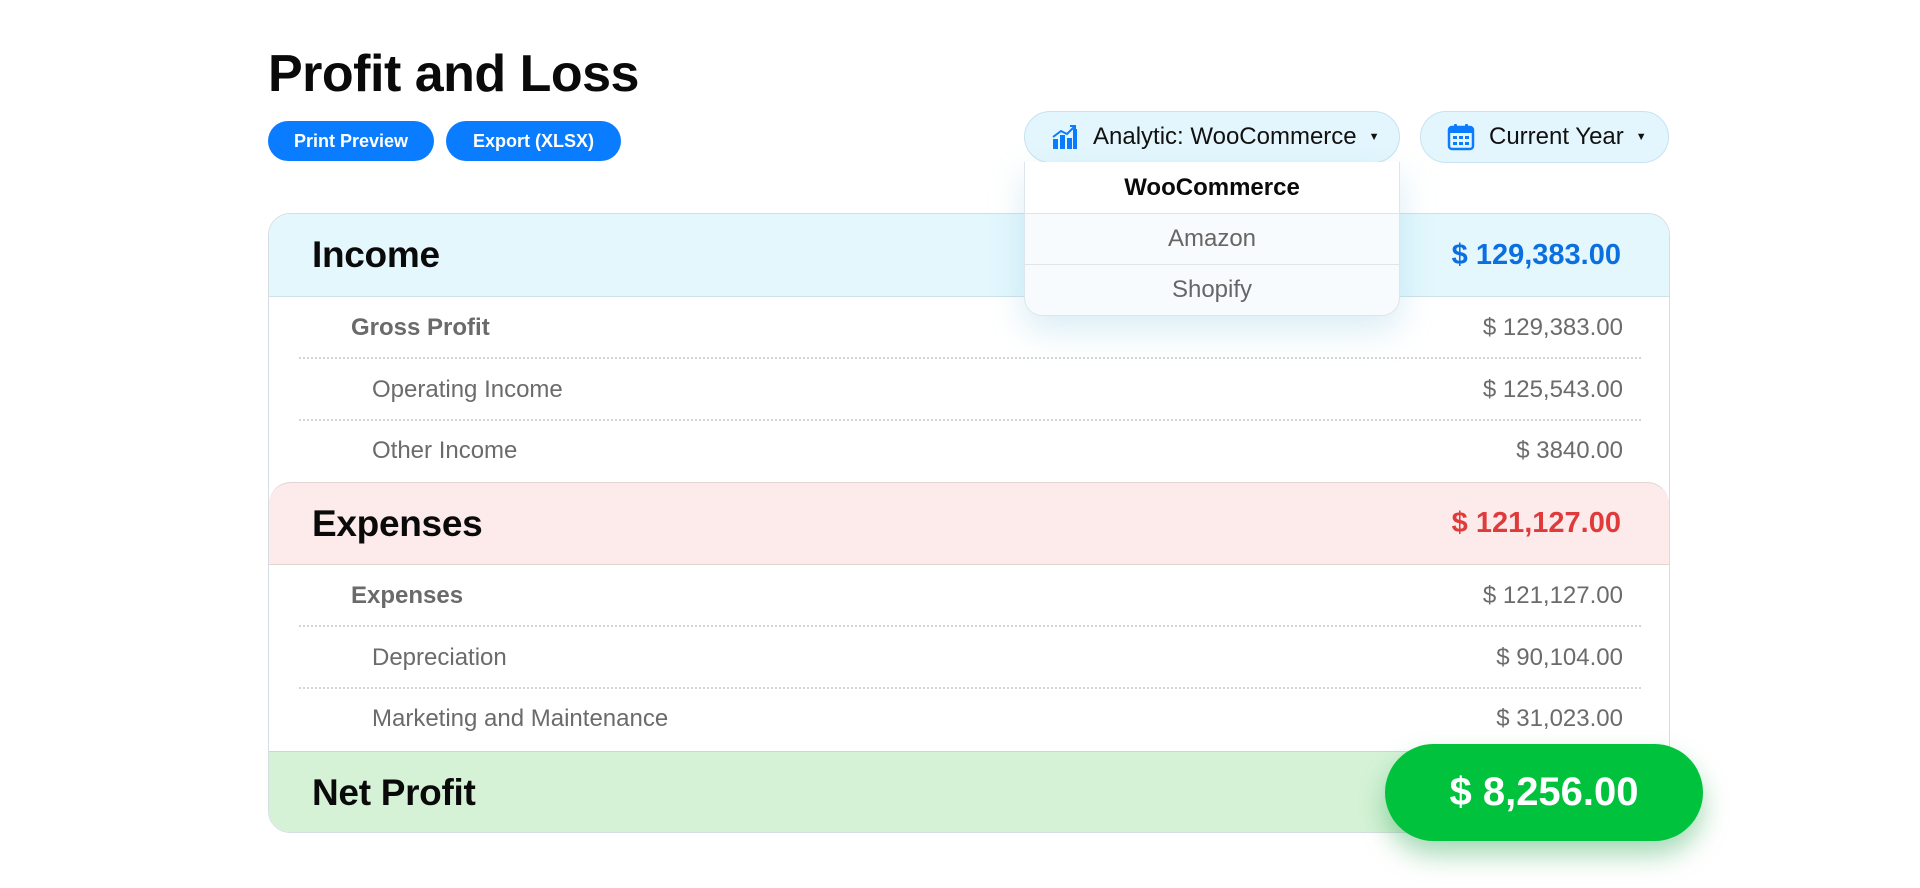 This screenshot has width=1920, height=888. I want to click on analytic-selector: Analytic: WooCommerce ▼, so click(1212, 137).